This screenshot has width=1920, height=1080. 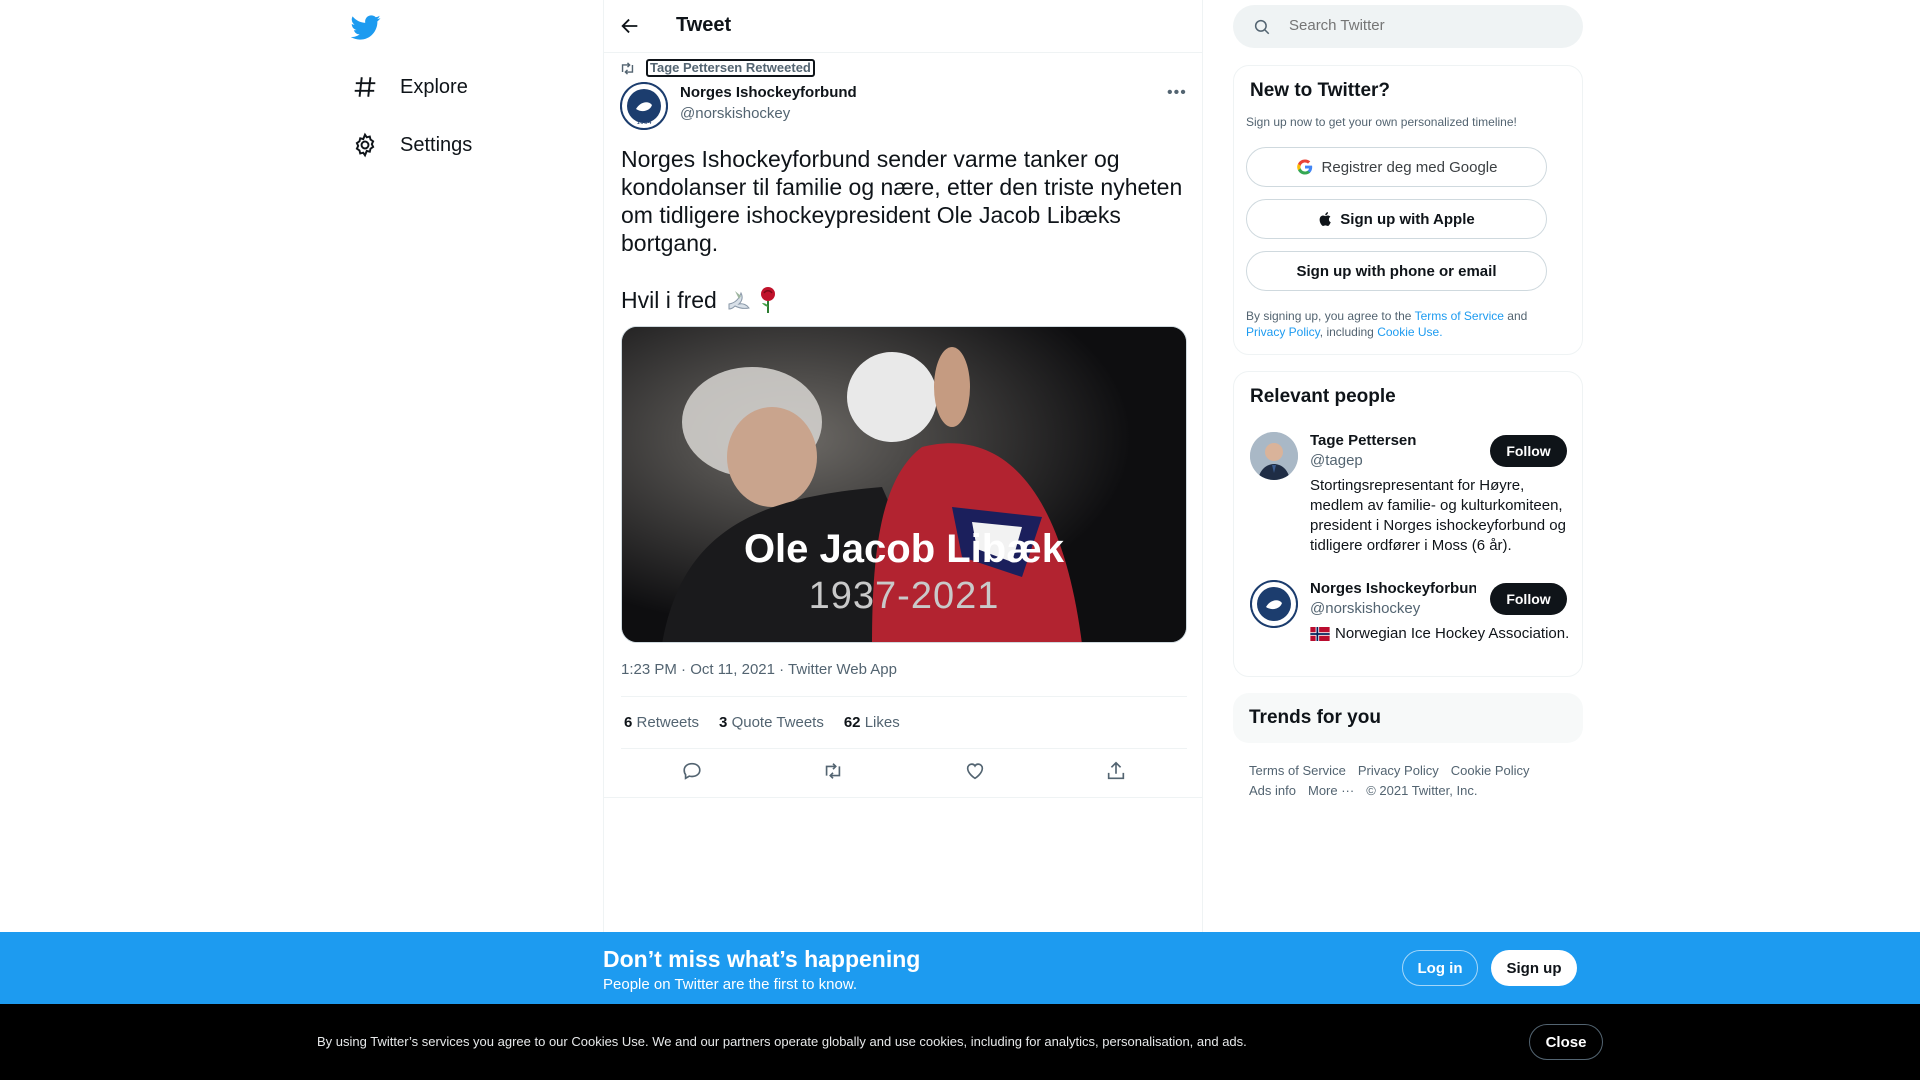 I want to click on cookie-close-button: Close, so click(x=1566, y=1042).